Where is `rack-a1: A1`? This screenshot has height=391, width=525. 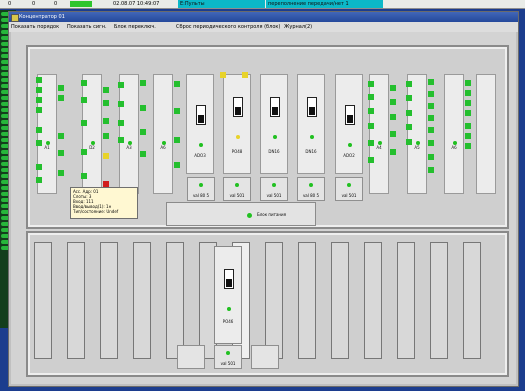
rack-a1: A1 is located at coordinates (50, 134).